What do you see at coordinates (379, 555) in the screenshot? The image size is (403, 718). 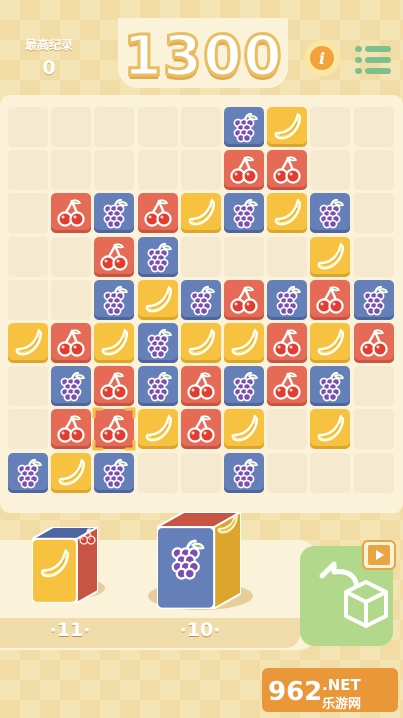 I see `video-ad-icon` at bounding box center [379, 555].